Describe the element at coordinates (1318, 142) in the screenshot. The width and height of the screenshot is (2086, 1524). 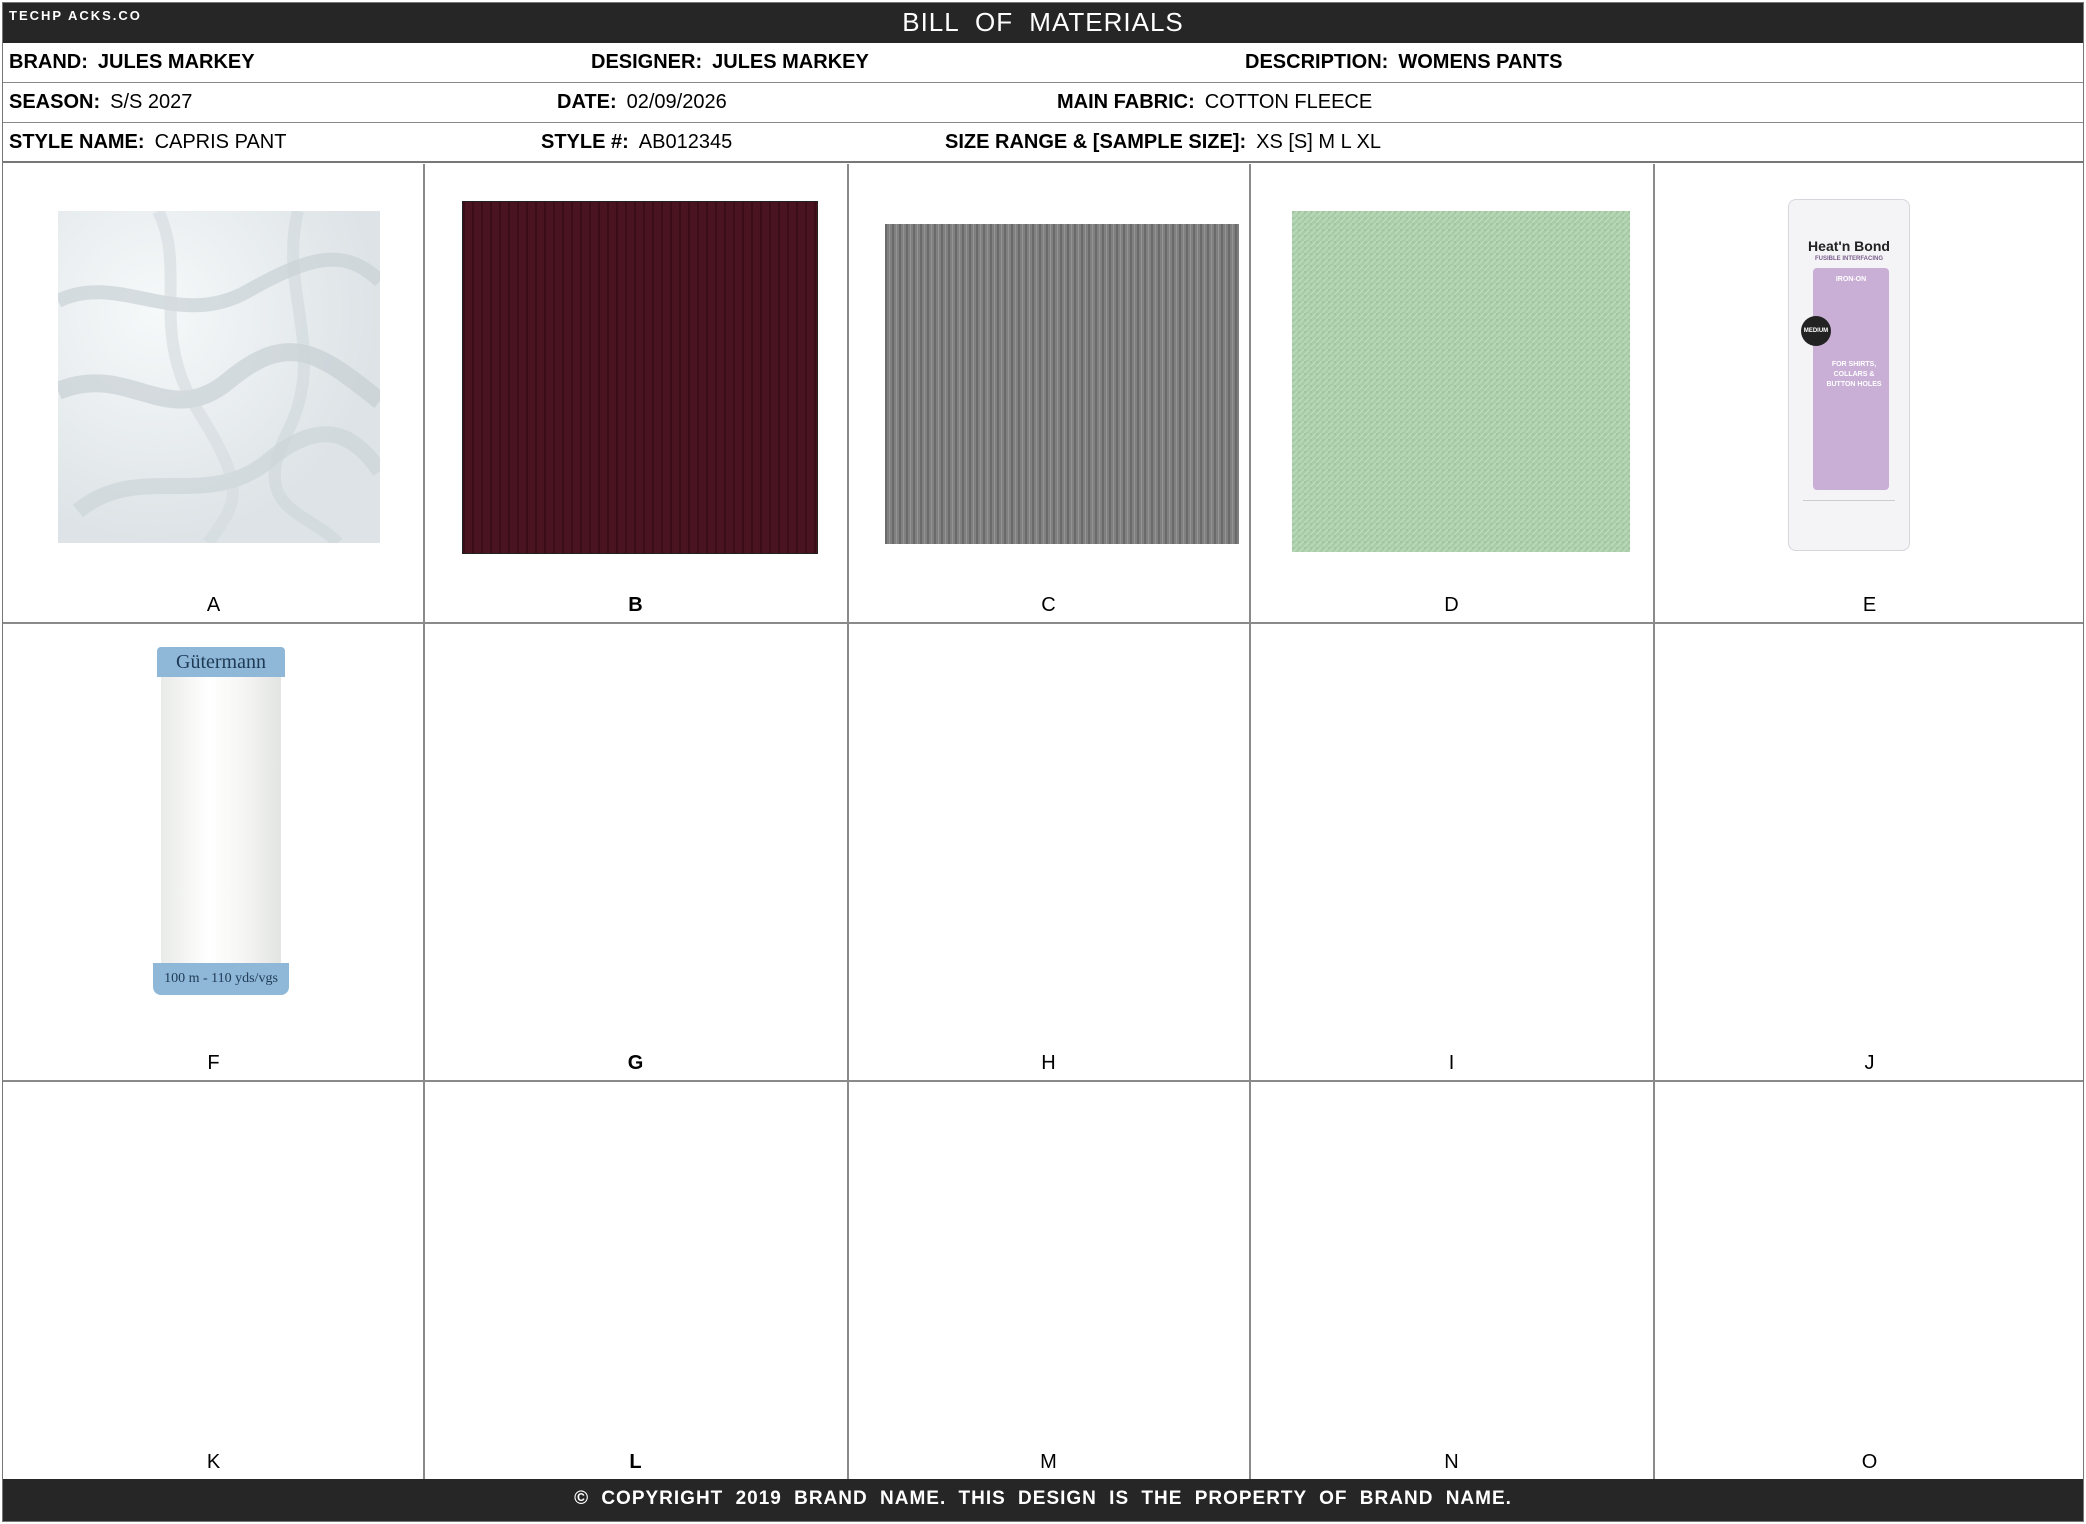
I see `size-range-value: XS [S] M L XL` at that location.